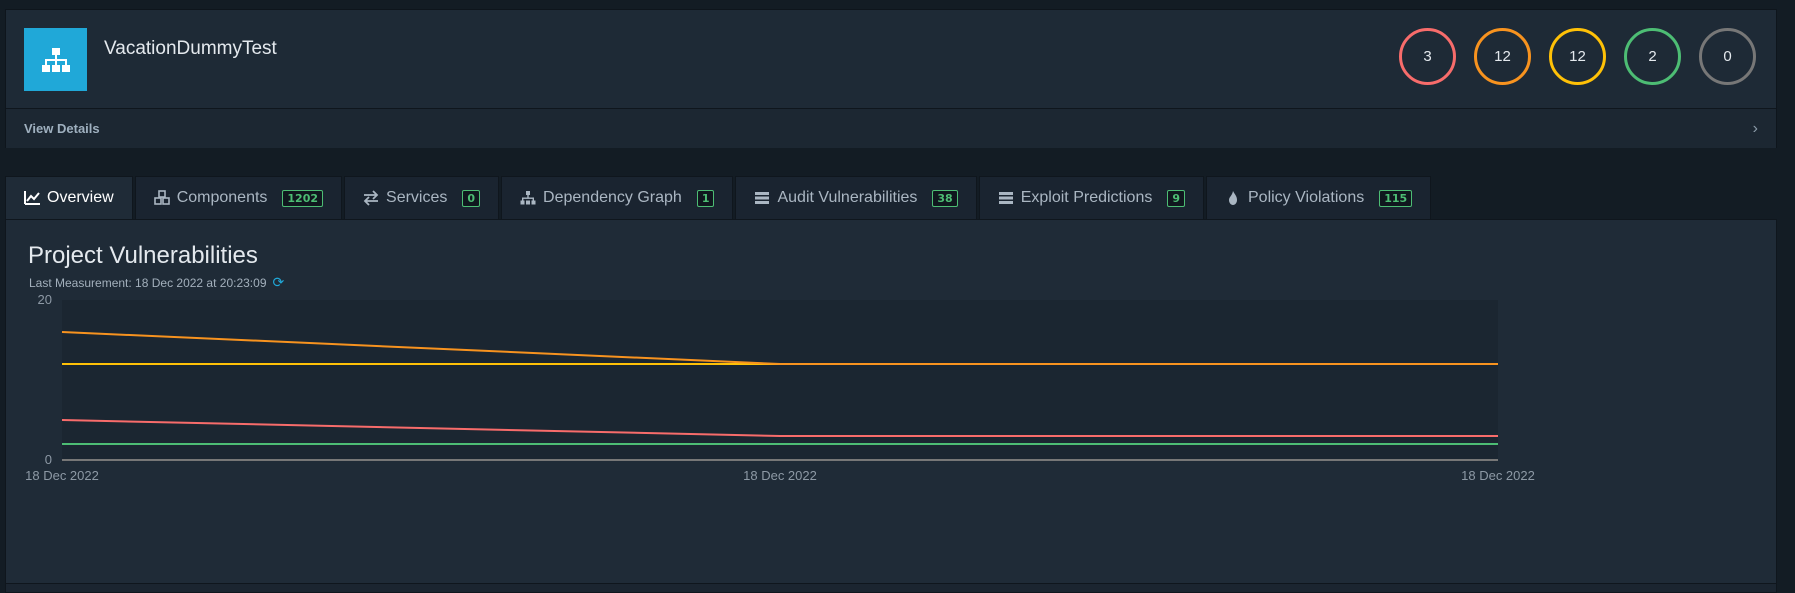  Describe the element at coordinates (705, 198) in the screenshot. I see `tab-count-badge: 1` at that location.